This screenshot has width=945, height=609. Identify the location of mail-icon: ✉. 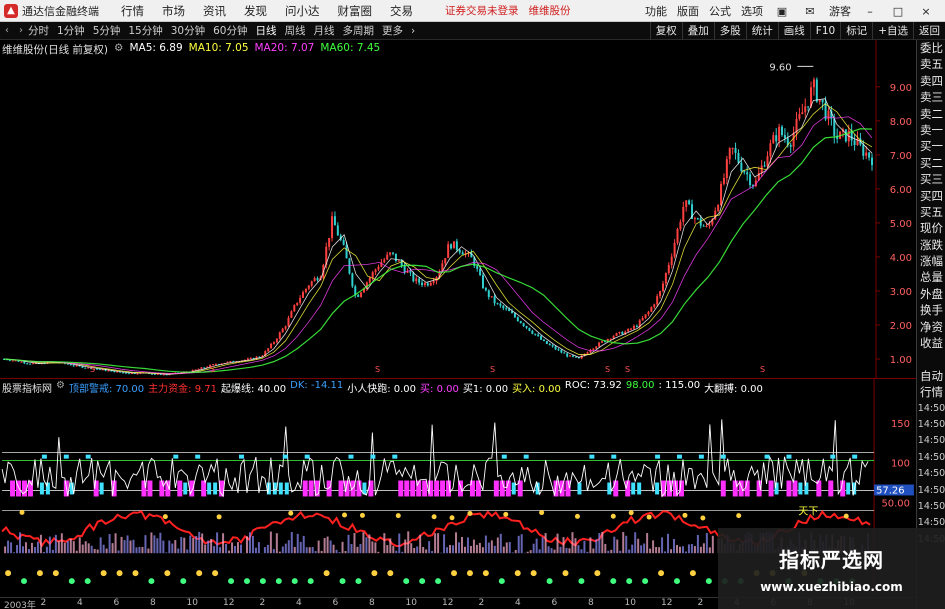
(810, 11).